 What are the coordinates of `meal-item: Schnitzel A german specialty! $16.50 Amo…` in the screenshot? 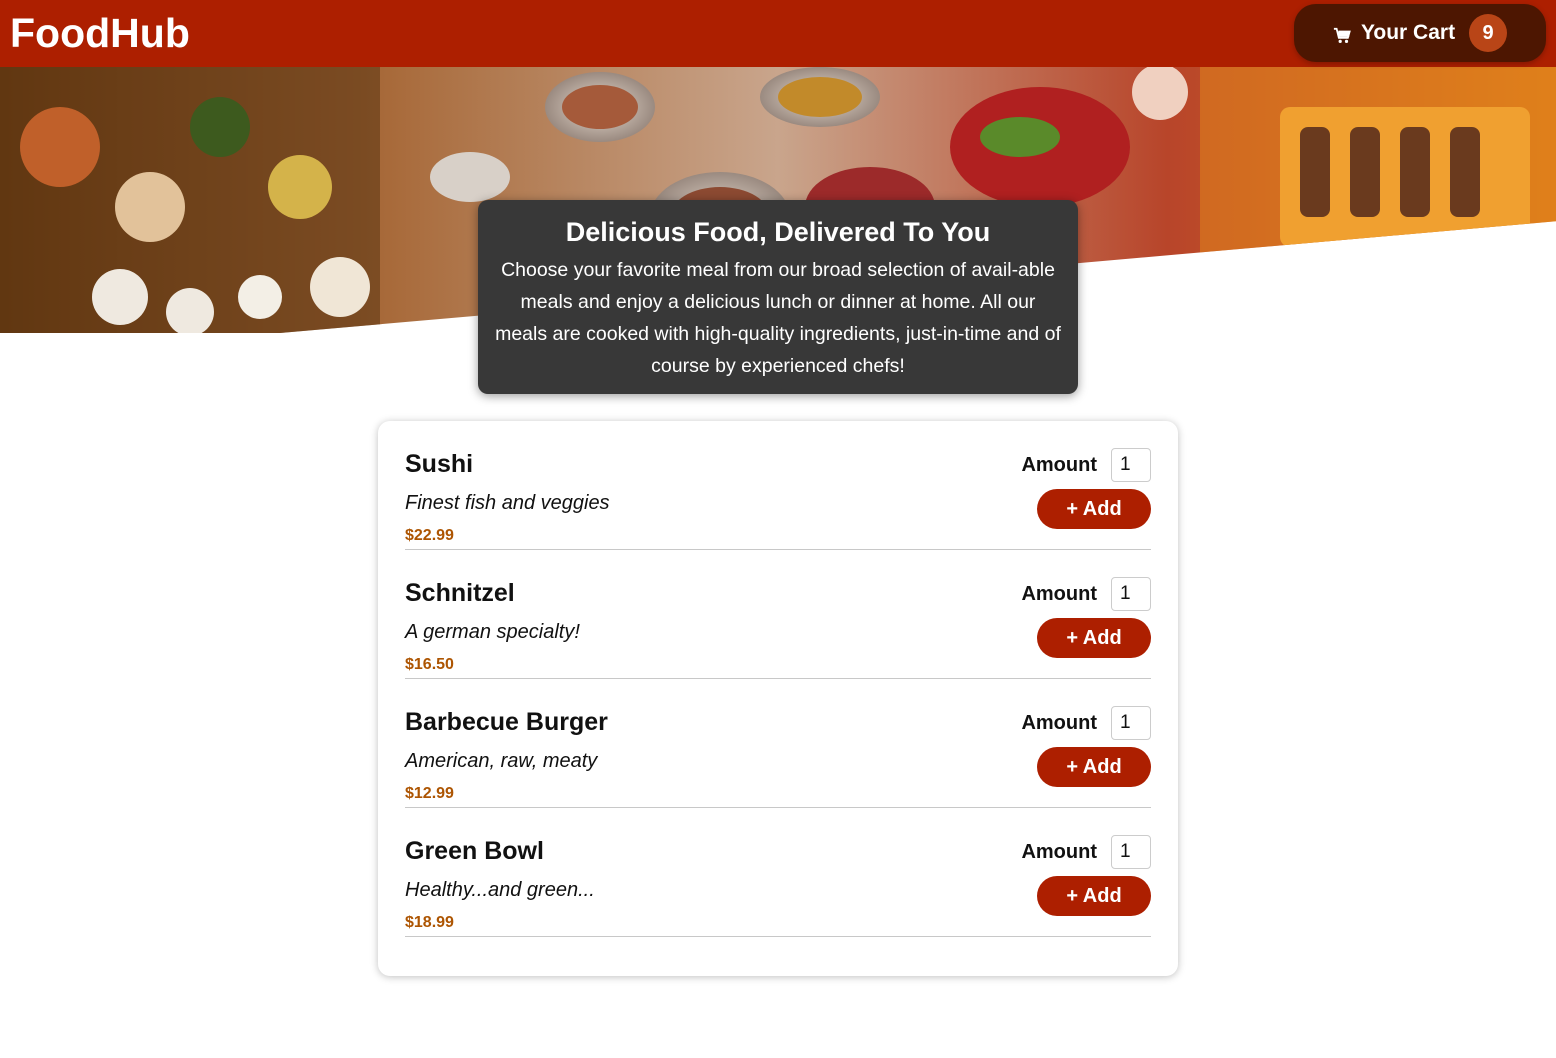 It's located at (778, 614).